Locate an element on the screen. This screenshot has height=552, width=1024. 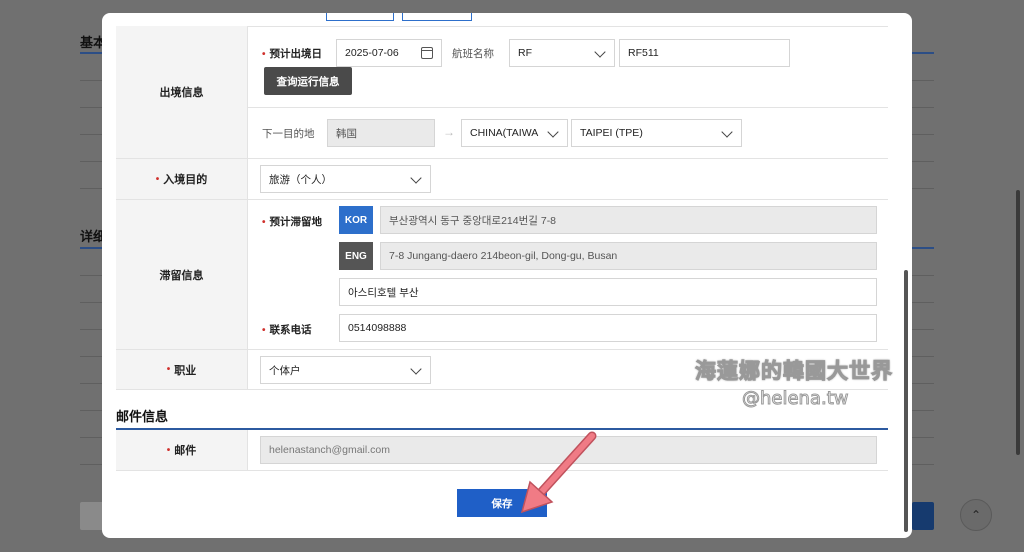
query-flight-info-button: 查询运行信息 is located at coordinates (308, 81).